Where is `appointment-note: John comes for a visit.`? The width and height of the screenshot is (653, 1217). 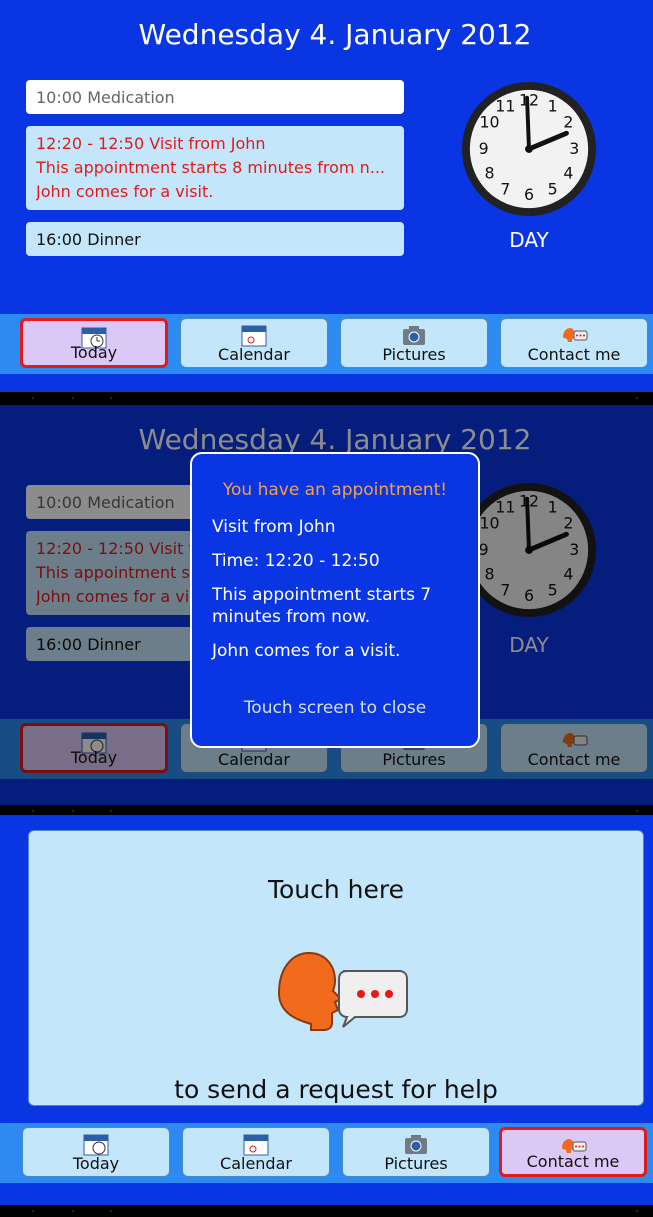 appointment-note: John comes for a visit. is located at coordinates (125, 191).